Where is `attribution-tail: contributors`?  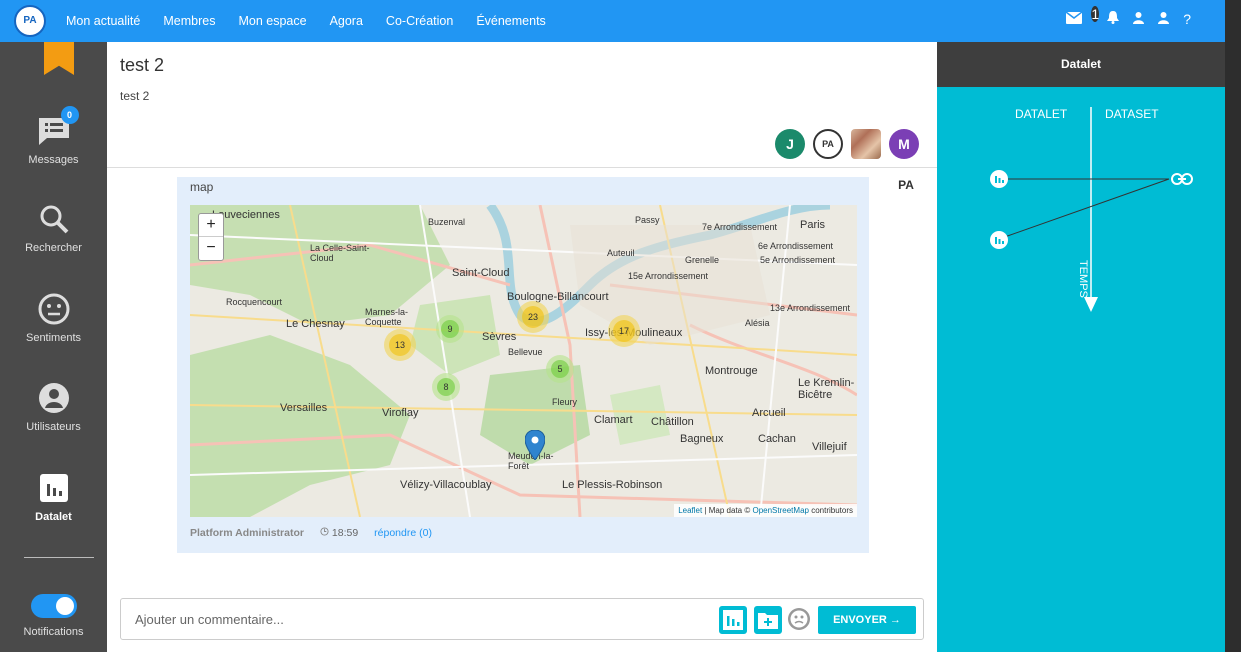 attribution-tail: contributors is located at coordinates (832, 510).